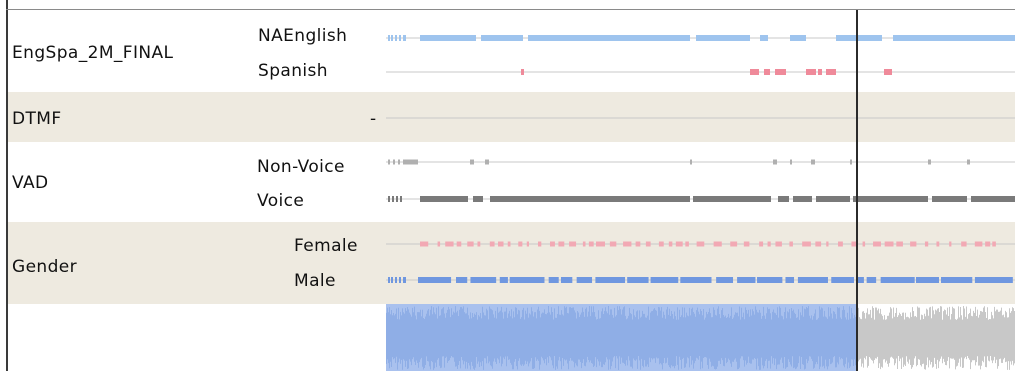 The height and width of the screenshot is (371, 1015). I want to click on audio-waveform, so click(700, 337).